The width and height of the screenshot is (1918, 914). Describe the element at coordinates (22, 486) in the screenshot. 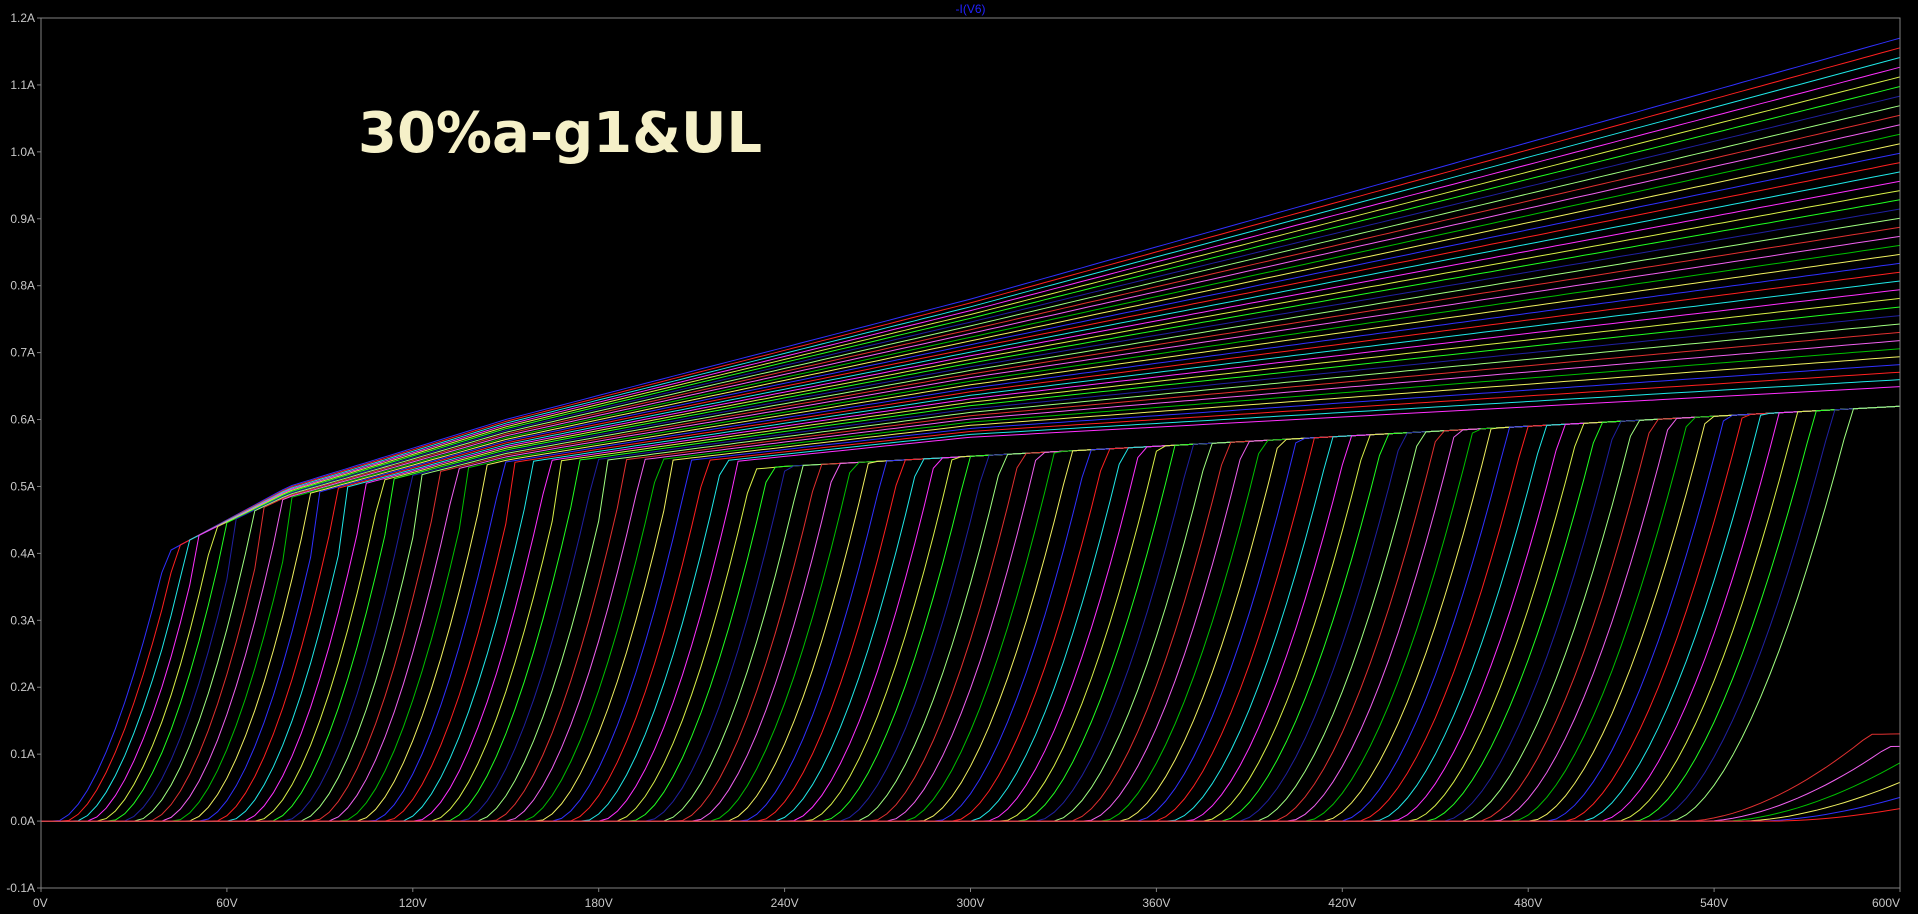

I see `y-tick-label: 0.5A` at that location.